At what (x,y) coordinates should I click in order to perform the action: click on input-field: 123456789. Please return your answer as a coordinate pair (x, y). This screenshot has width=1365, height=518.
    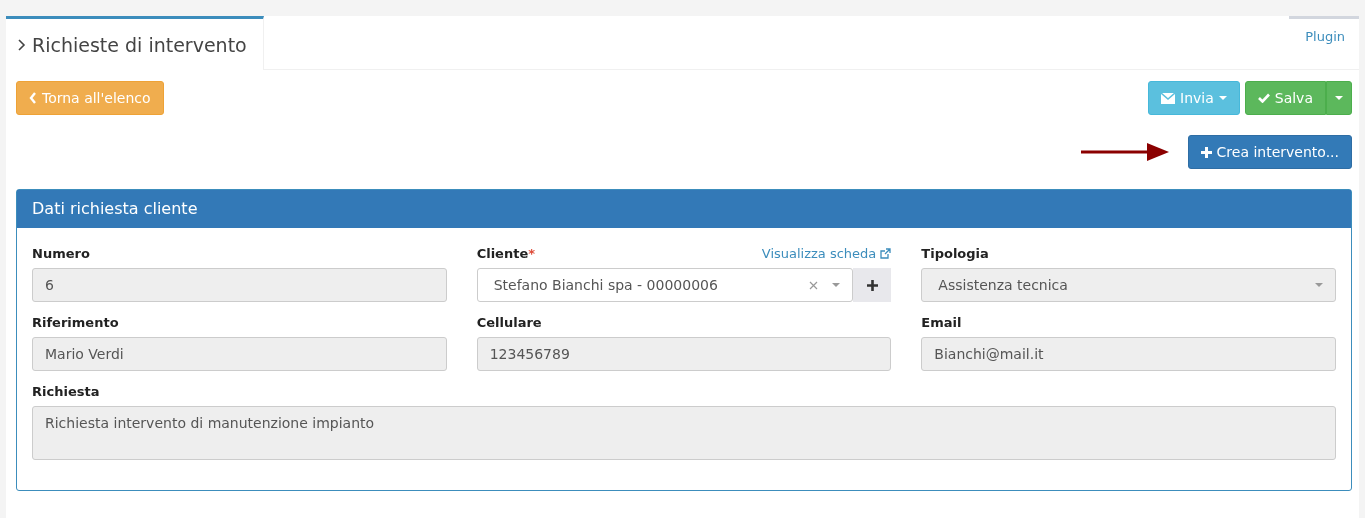
    Looking at the image, I should click on (684, 354).